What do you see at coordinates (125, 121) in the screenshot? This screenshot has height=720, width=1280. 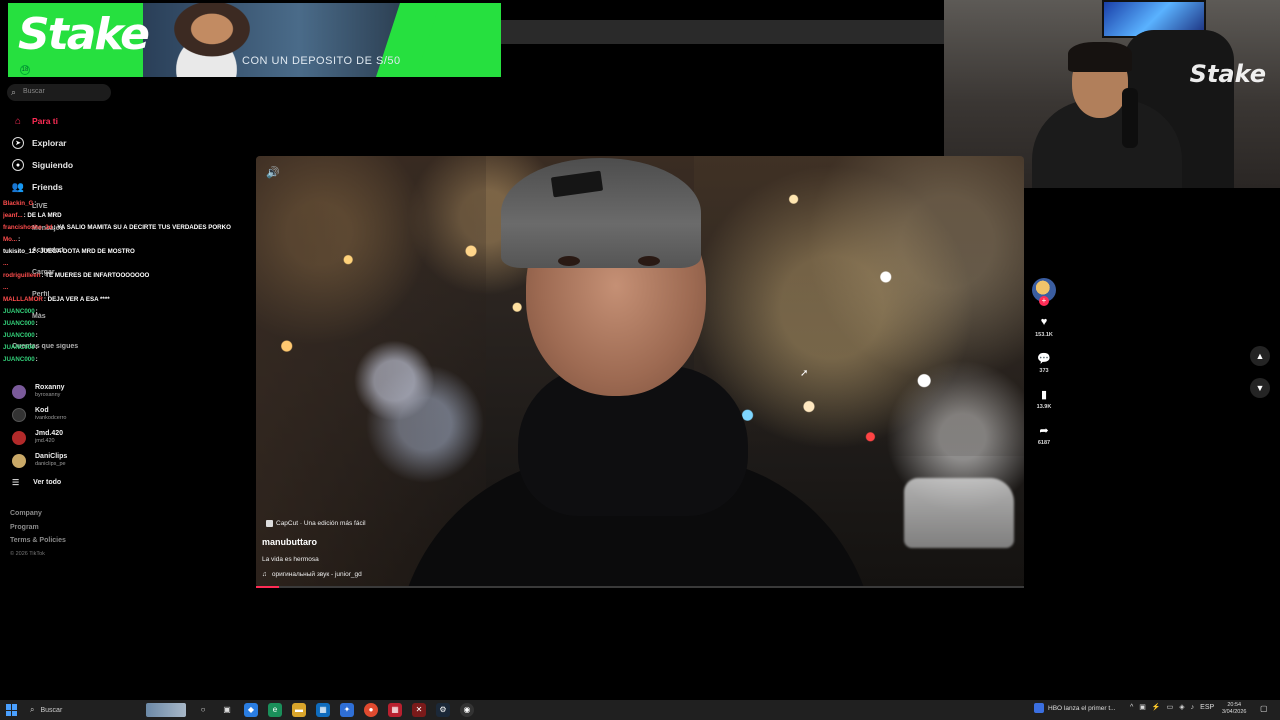 I see `nav-para-ti: ⌂ Para ti` at bounding box center [125, 121].